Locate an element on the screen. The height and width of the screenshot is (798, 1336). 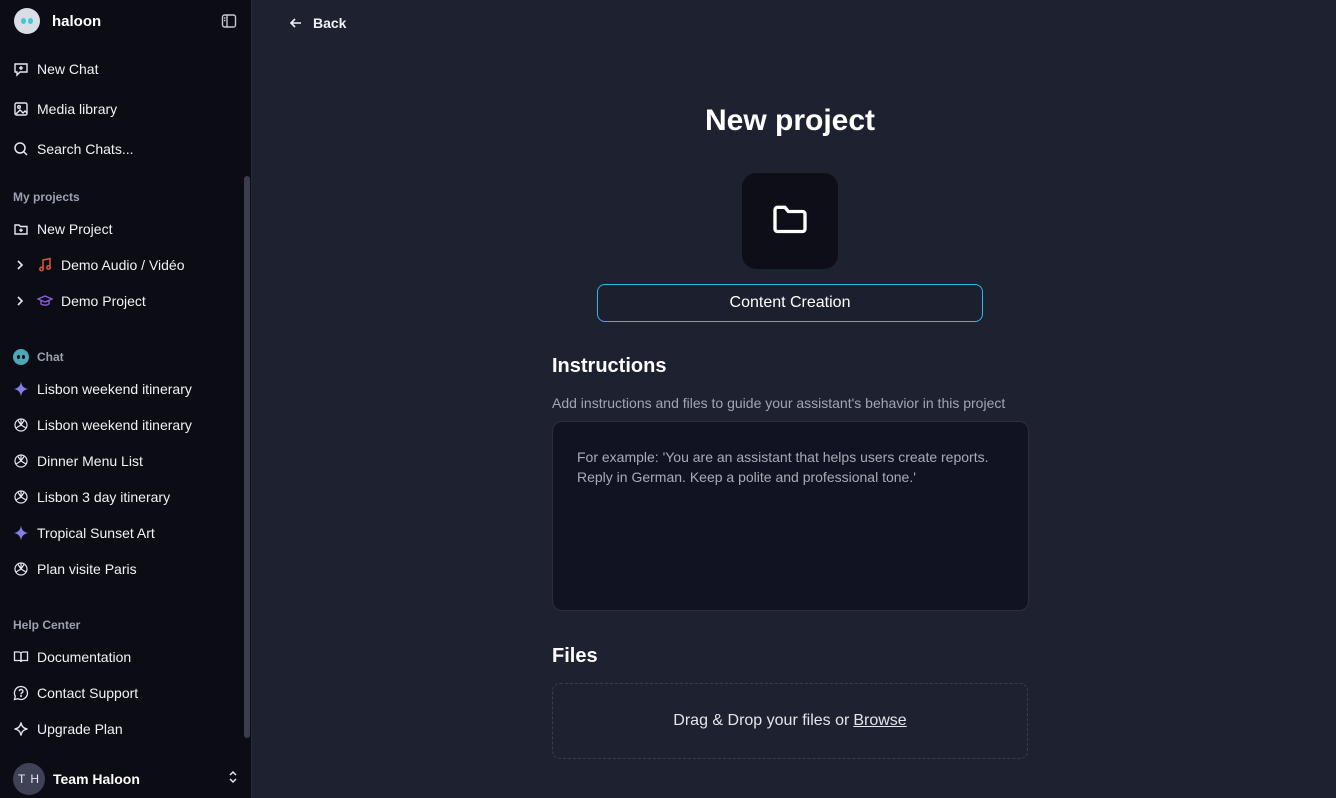
project-name-input is located at coordinates (790, 303).